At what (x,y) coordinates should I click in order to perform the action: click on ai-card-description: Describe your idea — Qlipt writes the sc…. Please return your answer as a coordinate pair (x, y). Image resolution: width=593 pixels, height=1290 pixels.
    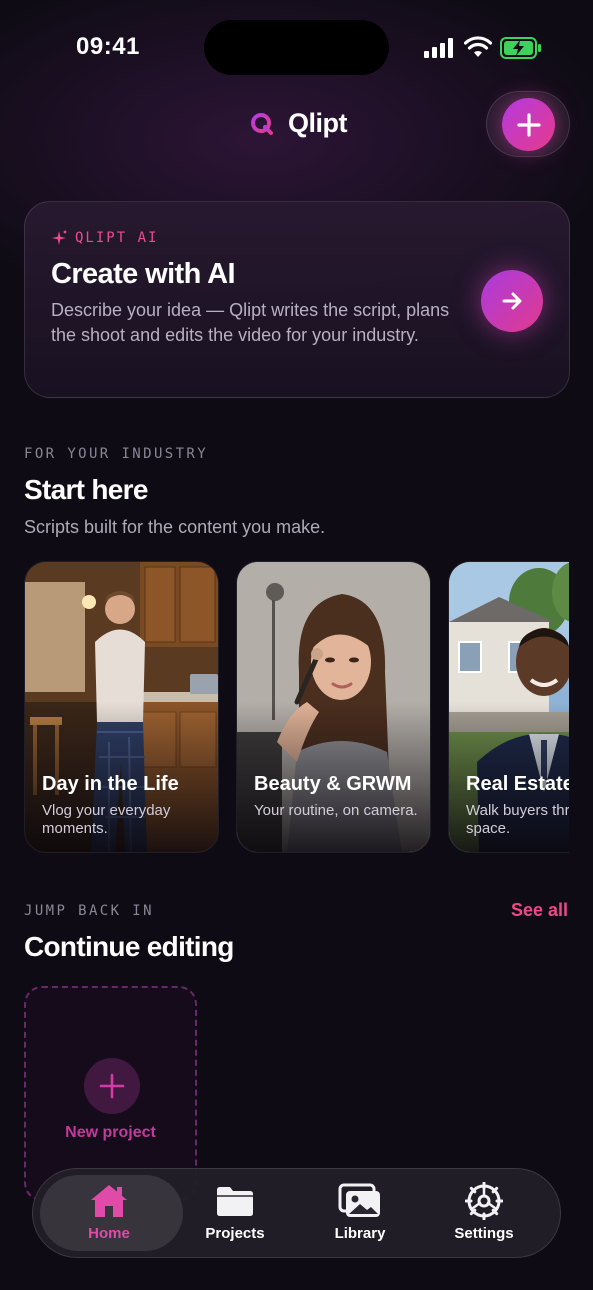
    Looking at the image, I should click on (250, 322).